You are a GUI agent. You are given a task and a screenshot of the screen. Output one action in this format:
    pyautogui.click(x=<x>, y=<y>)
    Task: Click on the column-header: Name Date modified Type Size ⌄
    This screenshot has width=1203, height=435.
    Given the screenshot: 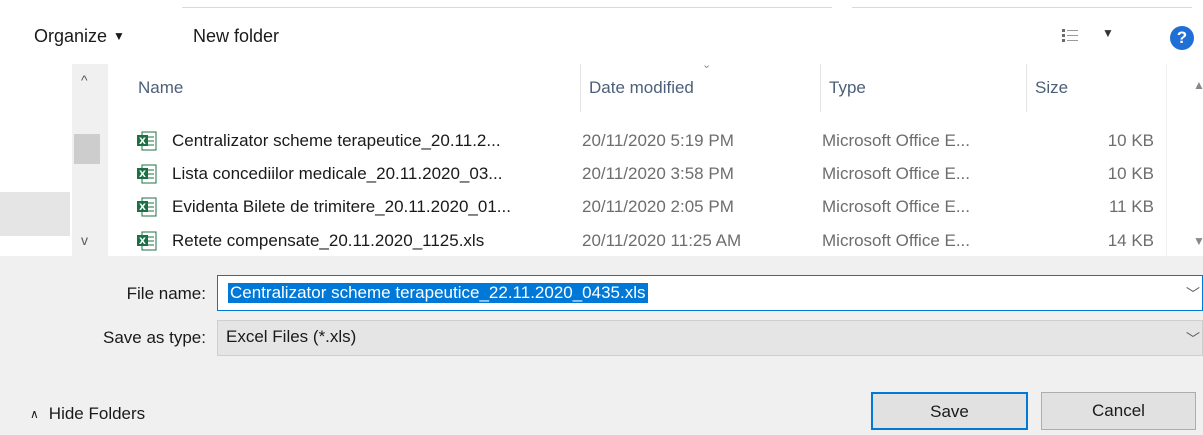 What is the action you would take?
    pyautogui.click(x=655, y=85)
    